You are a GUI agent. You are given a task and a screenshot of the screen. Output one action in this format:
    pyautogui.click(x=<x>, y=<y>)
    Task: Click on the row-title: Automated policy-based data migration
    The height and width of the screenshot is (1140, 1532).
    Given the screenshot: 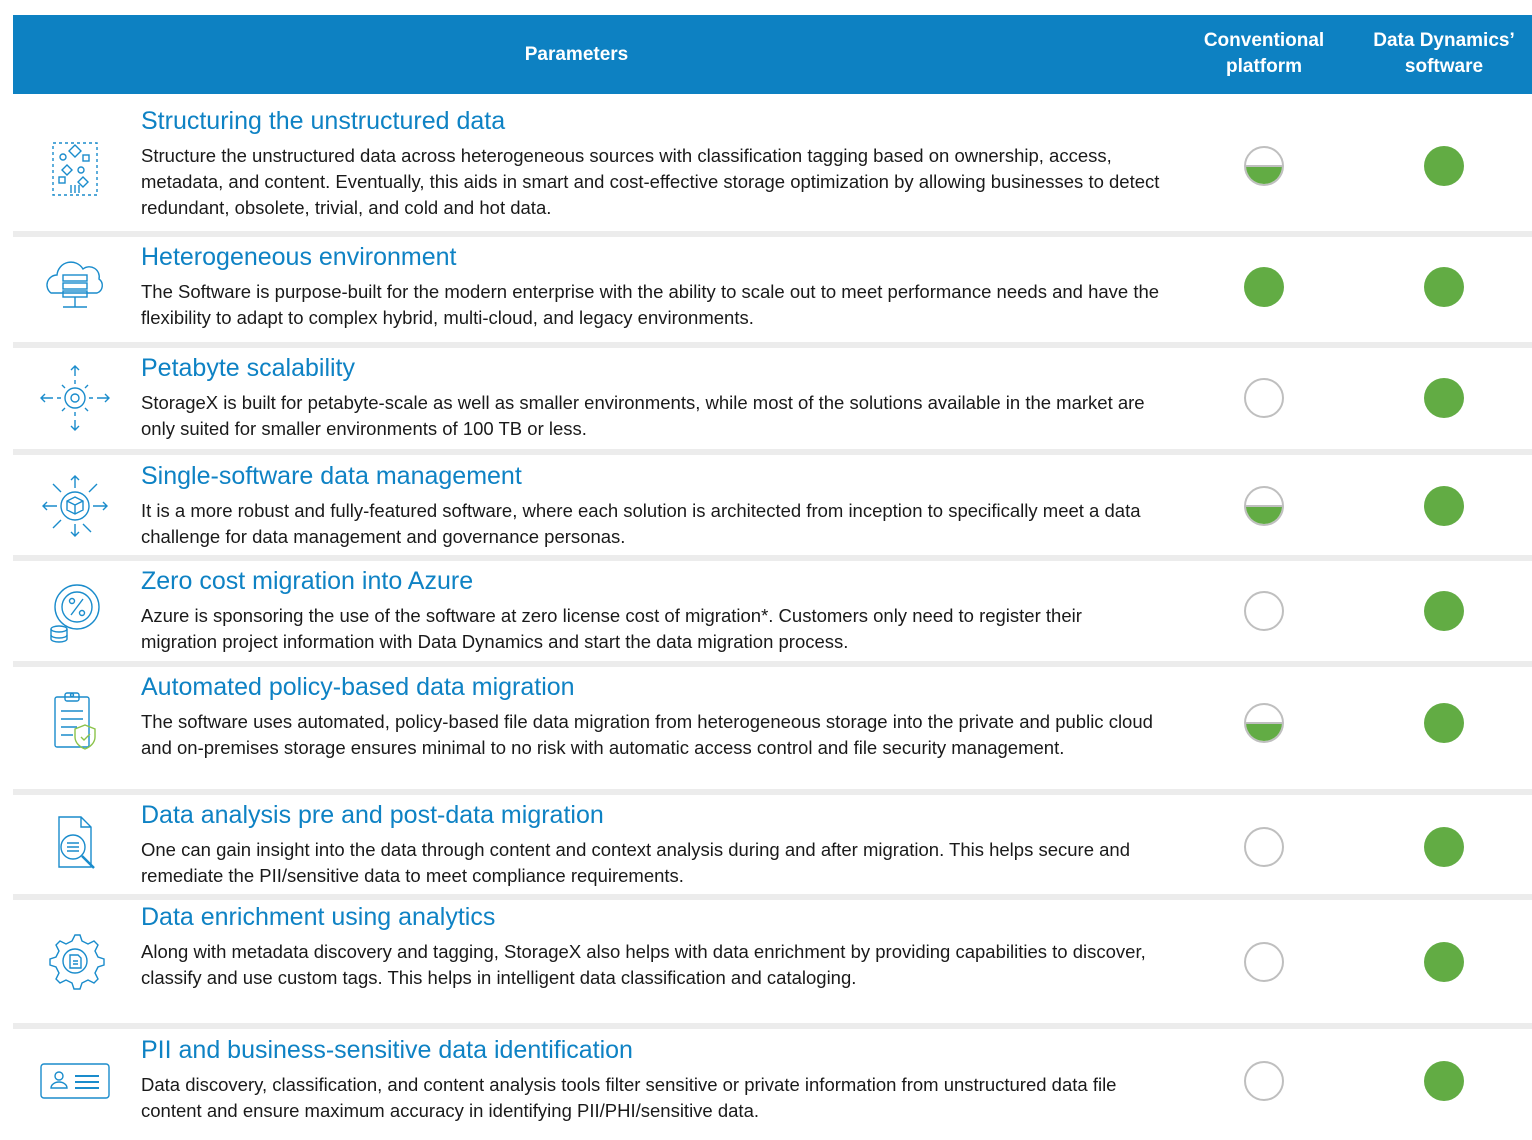 What is the action you would take?
    pyautogui.click(x=358, y=687)
    